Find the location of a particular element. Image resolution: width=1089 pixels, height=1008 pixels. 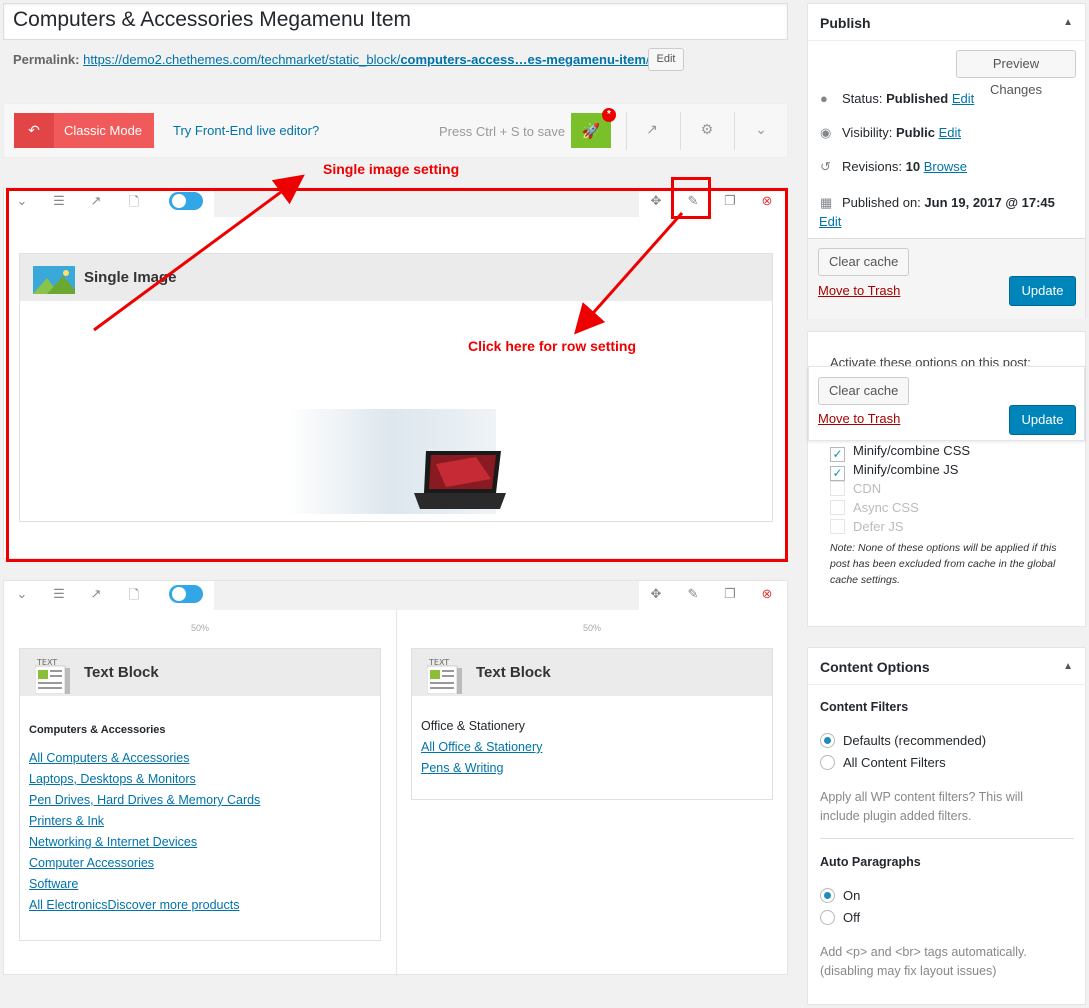

para-on-option: On is located at coordinates (840, 895).